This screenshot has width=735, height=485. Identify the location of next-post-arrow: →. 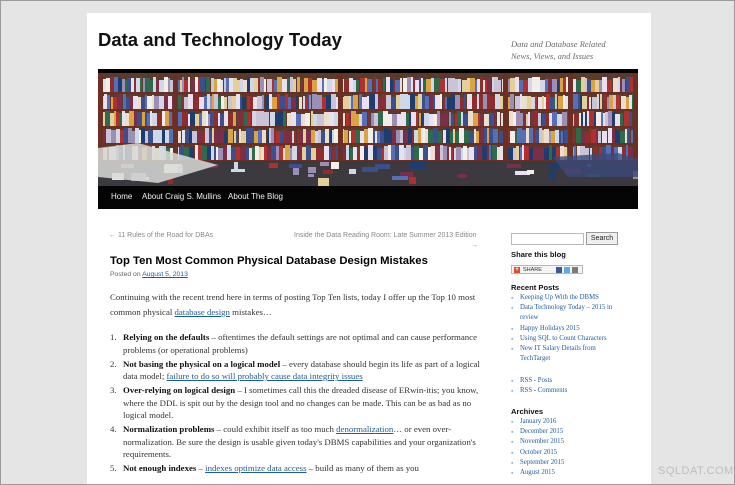
(474, 245).